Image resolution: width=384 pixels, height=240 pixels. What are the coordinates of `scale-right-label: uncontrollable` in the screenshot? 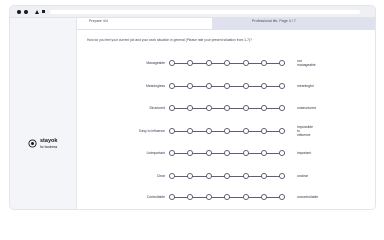 It's located at (307, 197).